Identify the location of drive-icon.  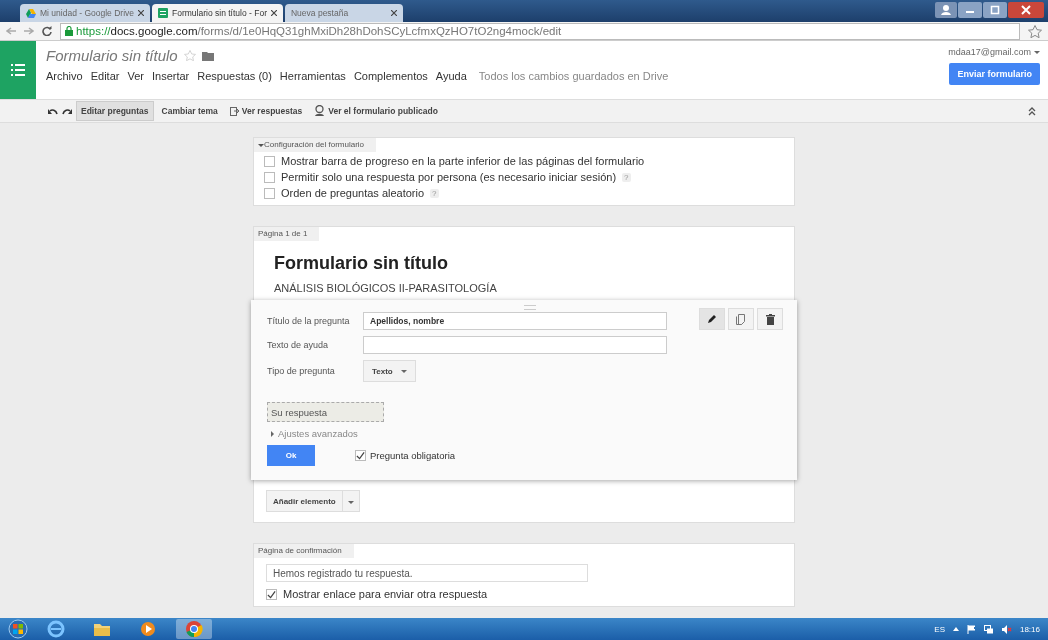
(31, 13).